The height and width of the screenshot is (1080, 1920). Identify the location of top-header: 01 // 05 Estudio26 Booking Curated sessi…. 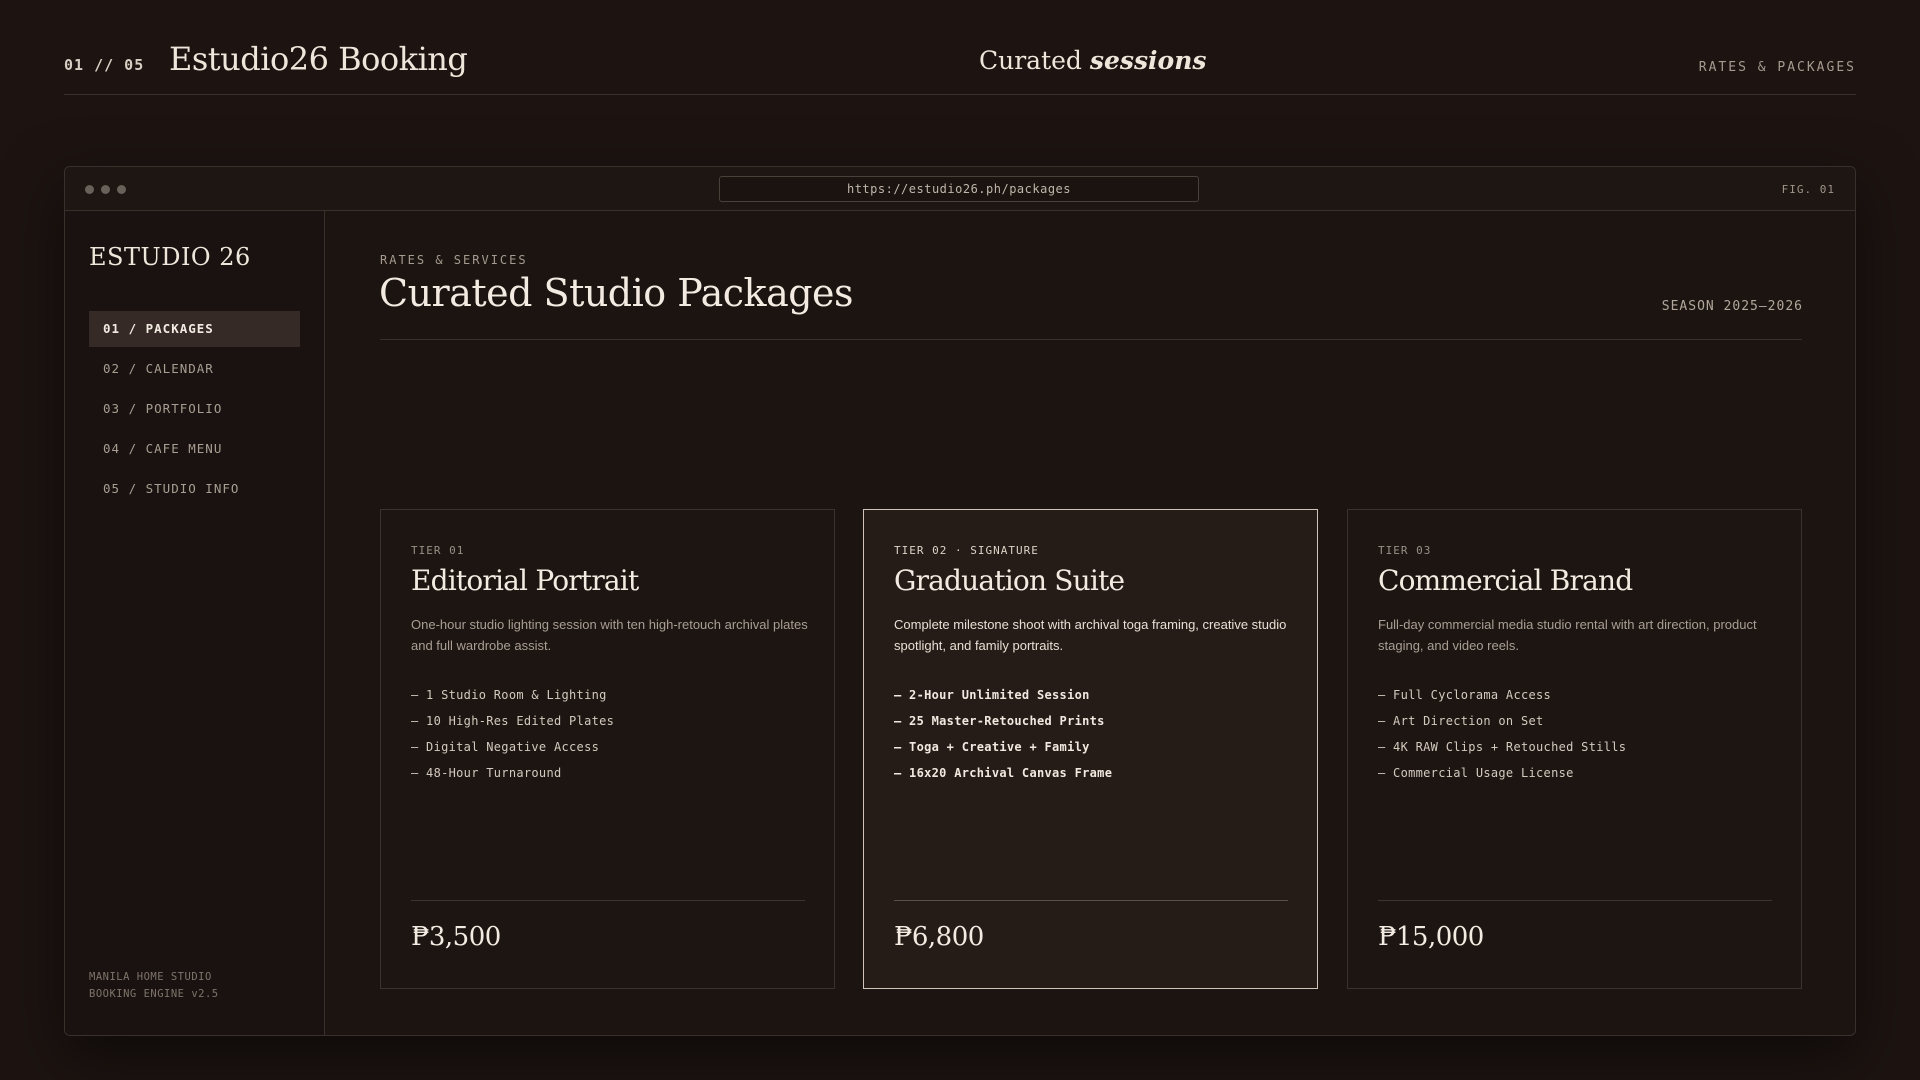
(960, 65).